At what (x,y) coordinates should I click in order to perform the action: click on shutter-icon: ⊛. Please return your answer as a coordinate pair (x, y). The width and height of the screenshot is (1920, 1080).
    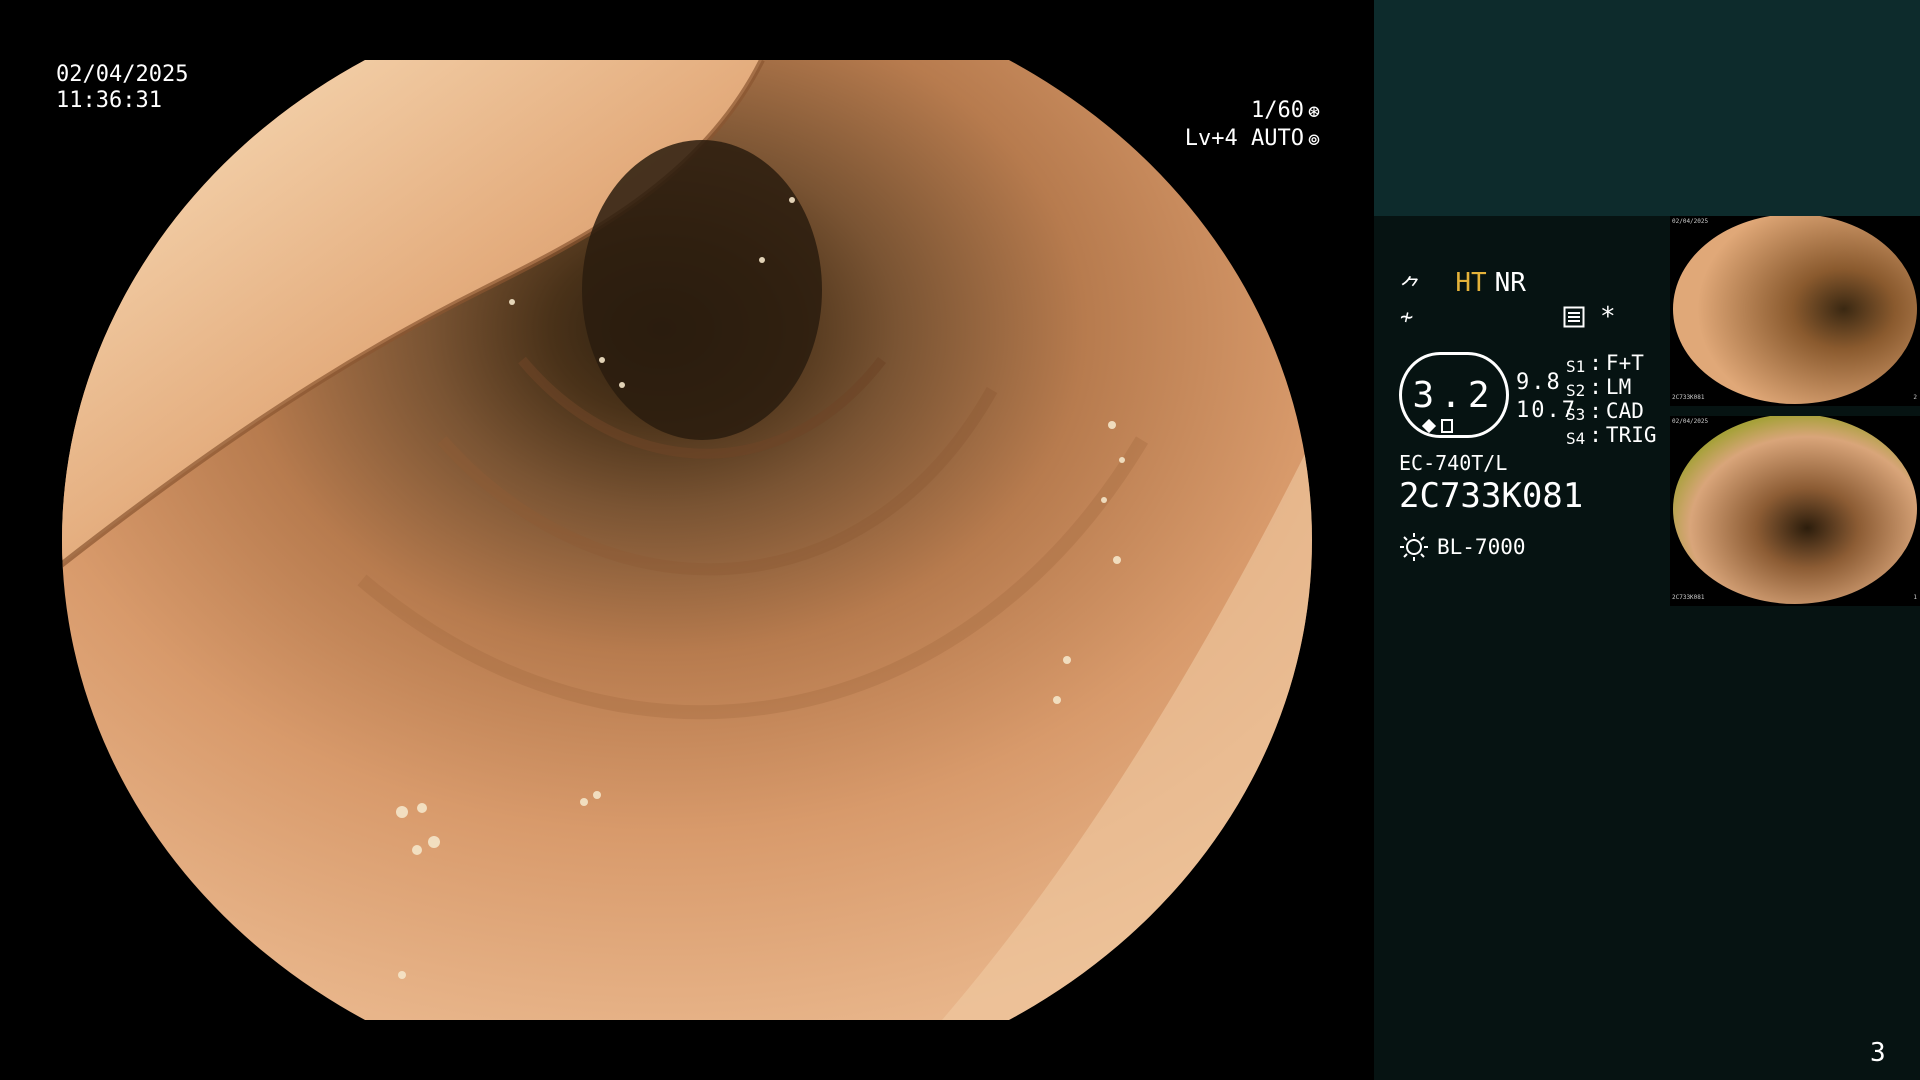
    Looking at the image, I should click on (1313, 111).